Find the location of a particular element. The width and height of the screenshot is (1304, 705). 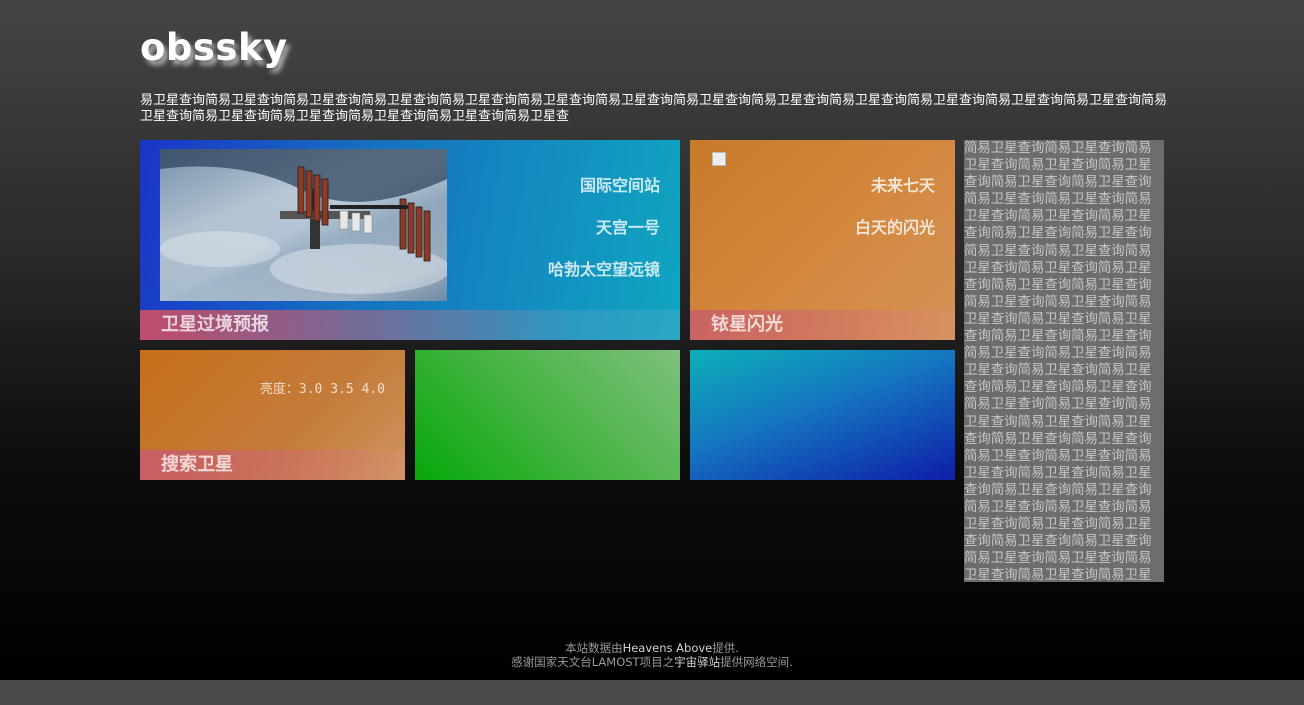

iss-photo is located at coordinates (305, 225).